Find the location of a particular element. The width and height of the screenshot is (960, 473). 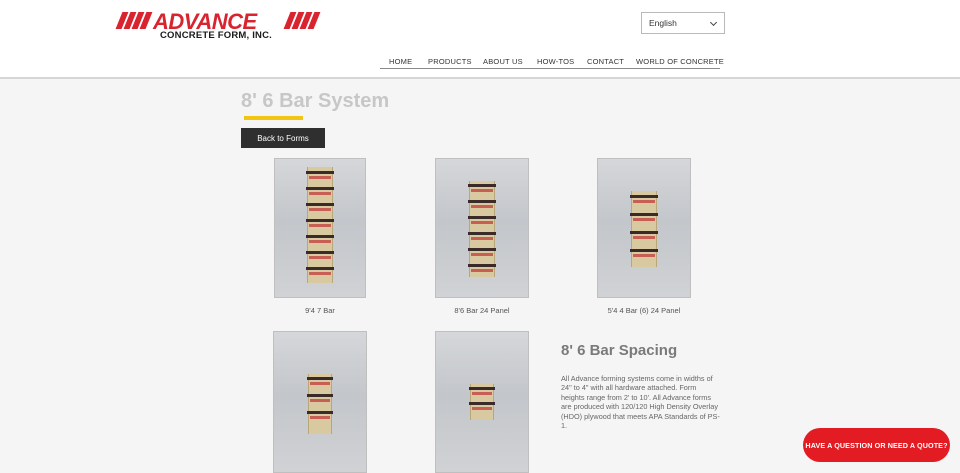

logo-stripes-right is located at coordinates (302, 20).